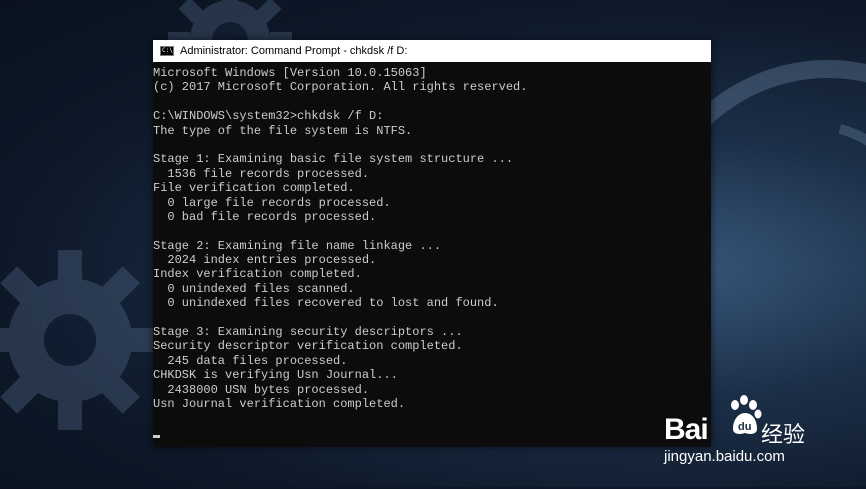  What do you see at coordinates (724, 456) in the screenshot?
I see `watermark-url: jingyan.baidu.com` at bounding box center [724, 456].